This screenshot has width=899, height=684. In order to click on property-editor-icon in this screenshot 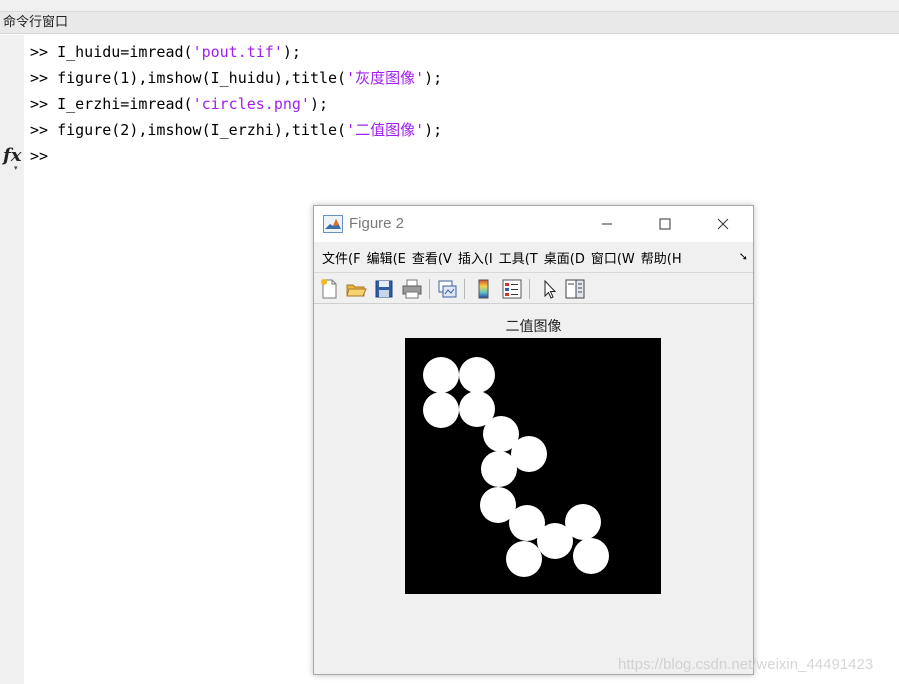, I will do `click(575, 289)`.